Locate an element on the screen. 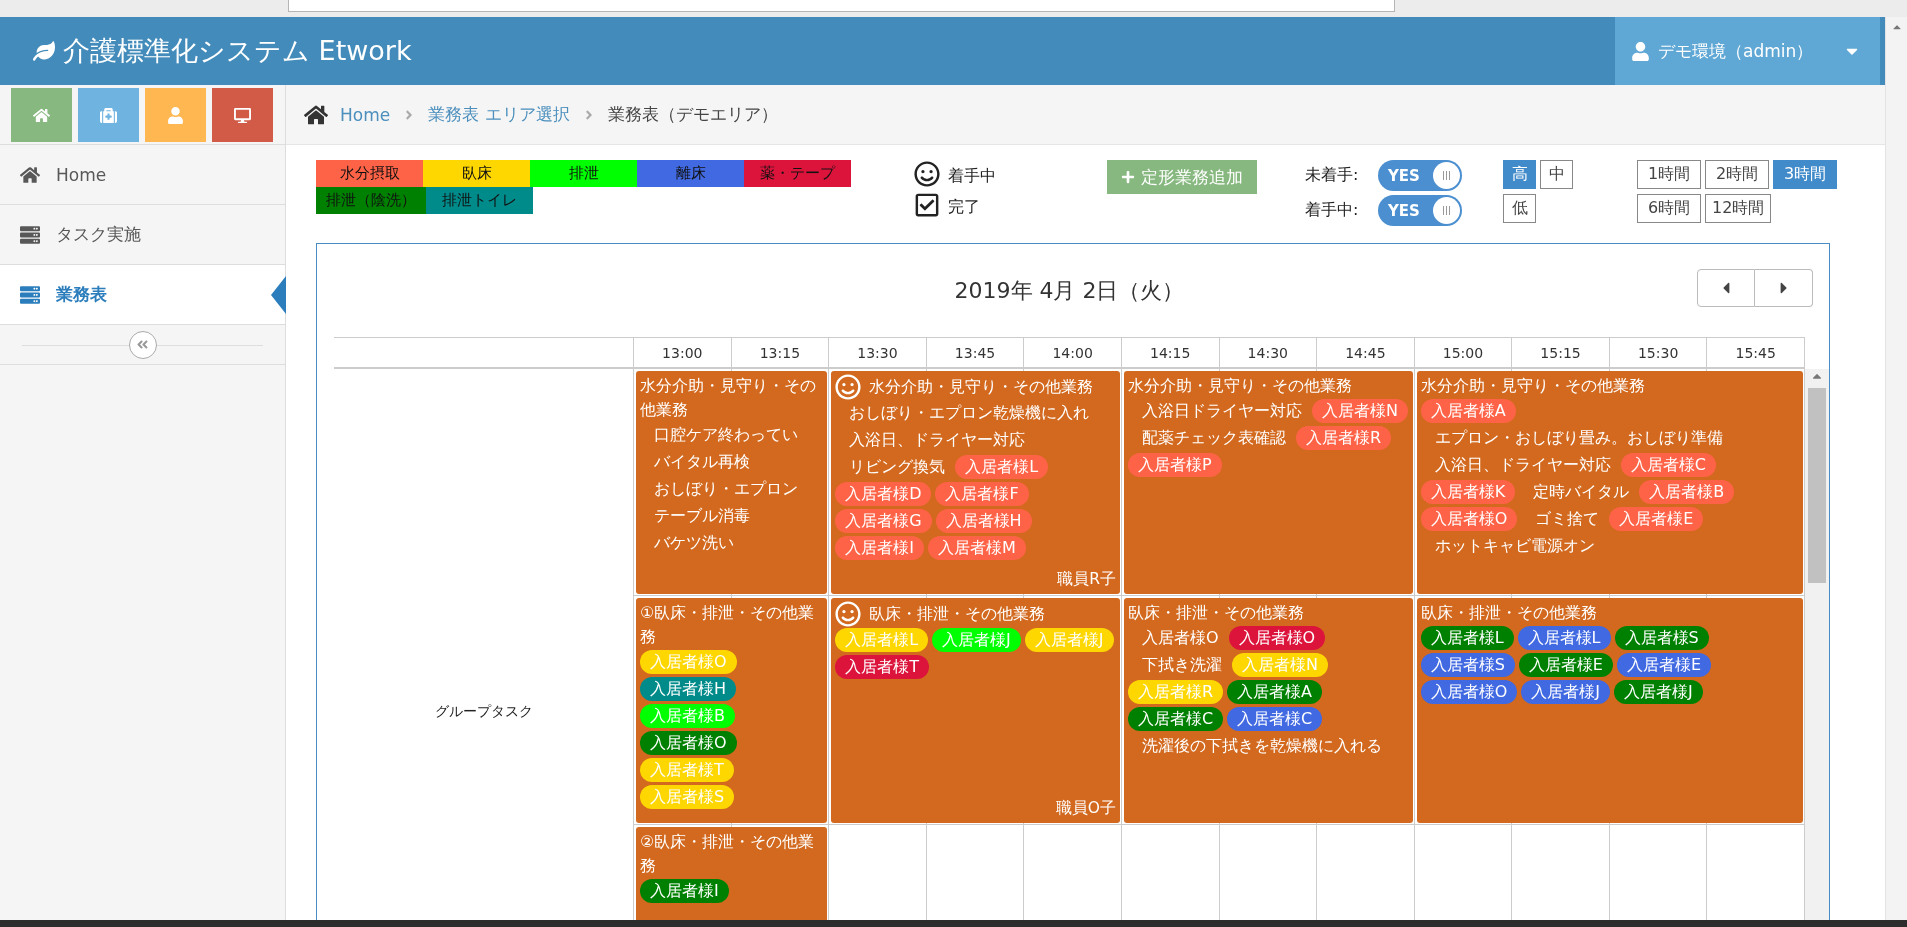 This screenshot has width=1907, height=927. home-shortcut-button is located at coordinates (41, 115).